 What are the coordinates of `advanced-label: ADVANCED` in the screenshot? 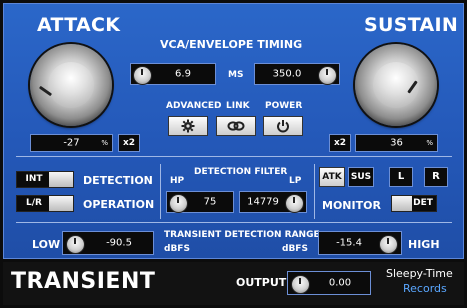 It's located at (194, 106).